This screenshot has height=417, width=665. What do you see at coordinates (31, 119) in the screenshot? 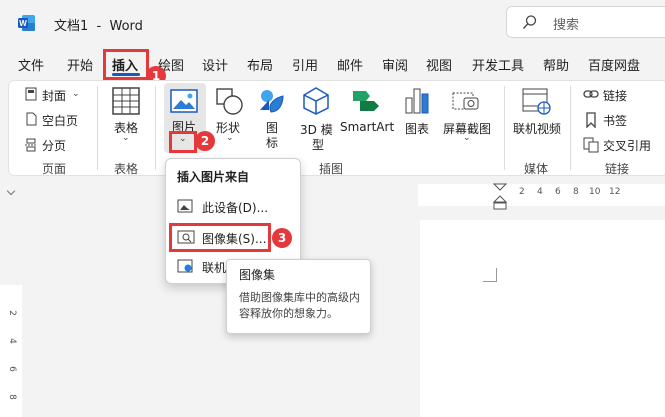
I see `blank-page-icon` at bounding box center [31, 119].